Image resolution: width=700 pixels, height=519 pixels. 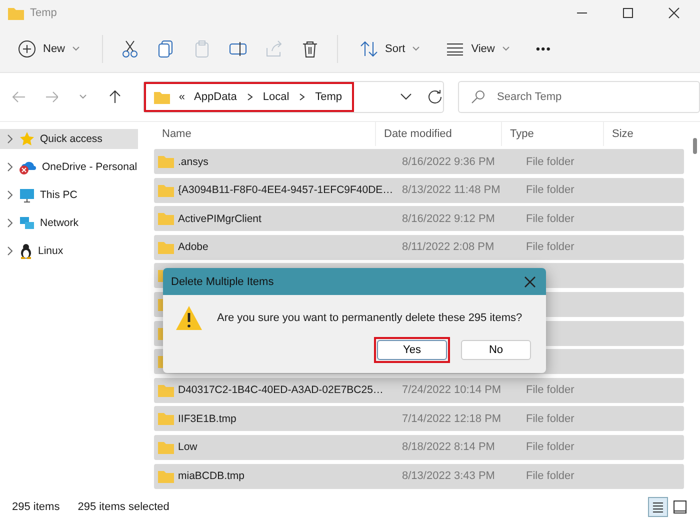 I want to click on column-header: Type, so click(x=553, y=134).